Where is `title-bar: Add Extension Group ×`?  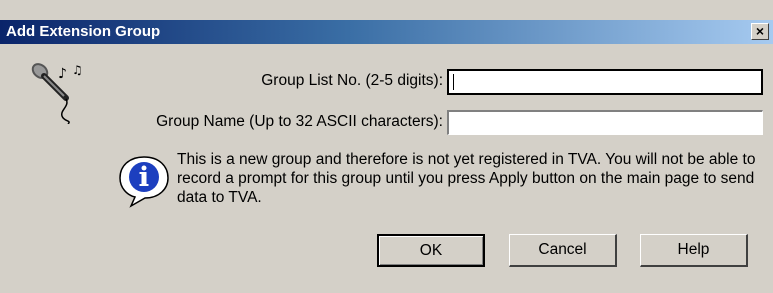
title-bar: Add Extension Group × is located at coordinates (386, 32).